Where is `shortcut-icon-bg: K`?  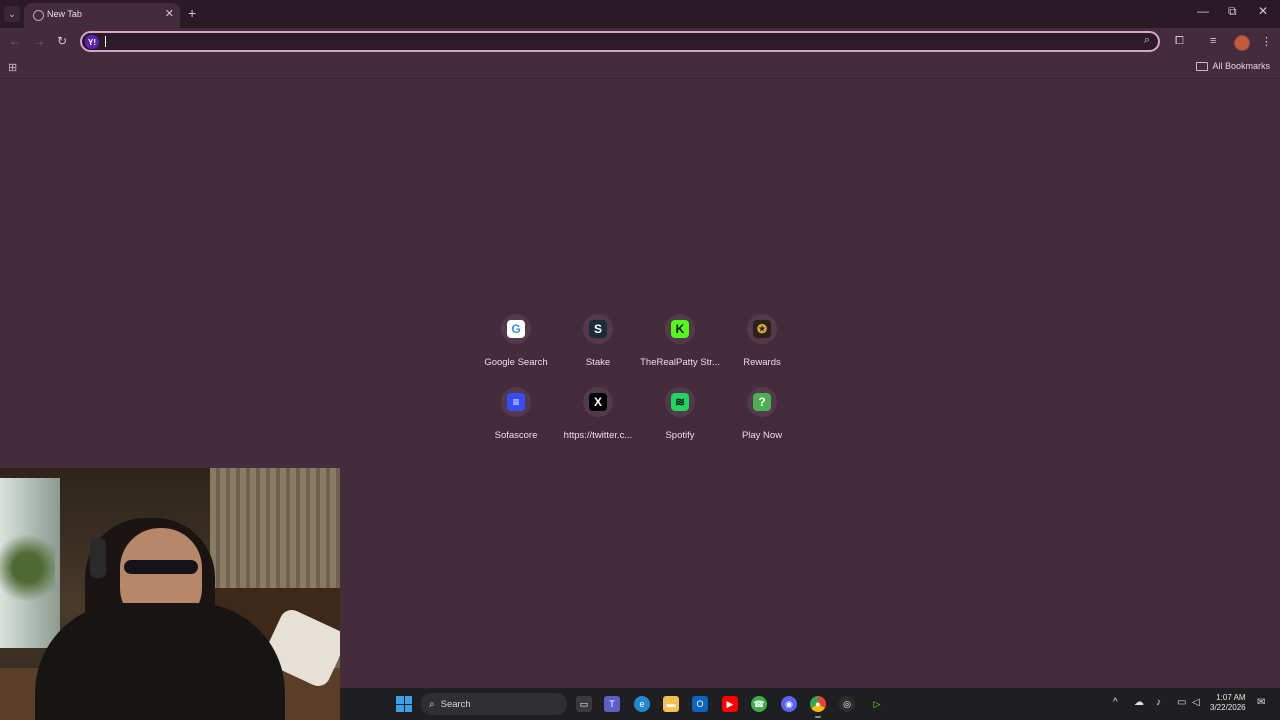 shortcut-icon-bg: K is located at coordinates (680, 329).